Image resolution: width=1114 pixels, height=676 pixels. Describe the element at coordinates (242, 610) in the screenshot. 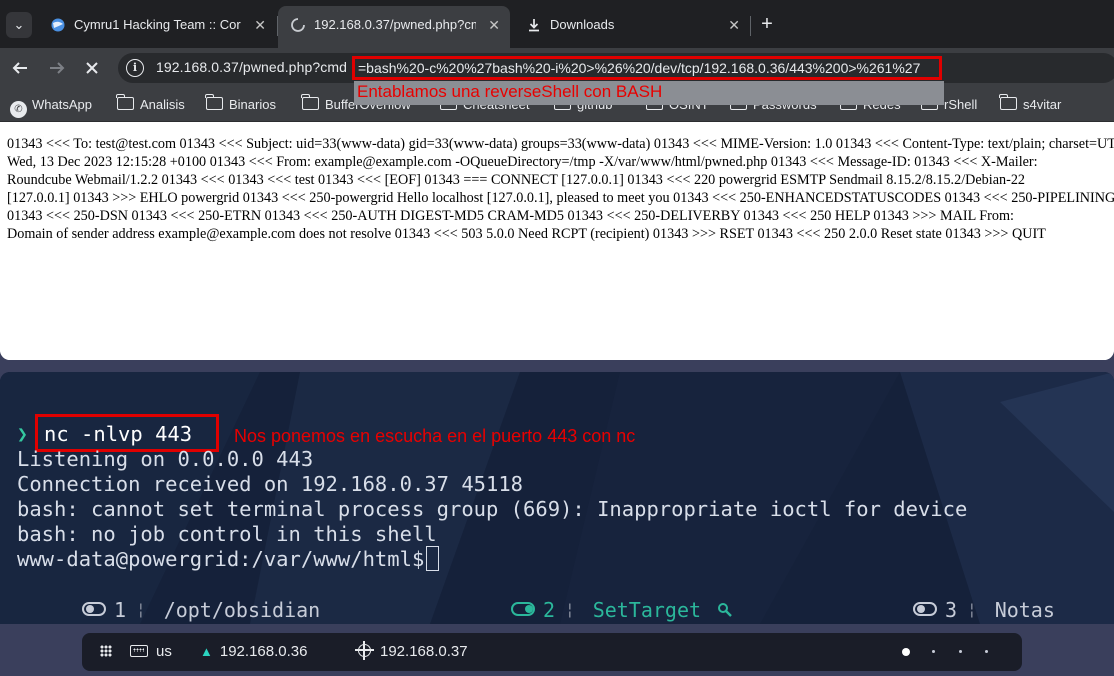

I see `workspace-label: /opt/obsidian` at that location.